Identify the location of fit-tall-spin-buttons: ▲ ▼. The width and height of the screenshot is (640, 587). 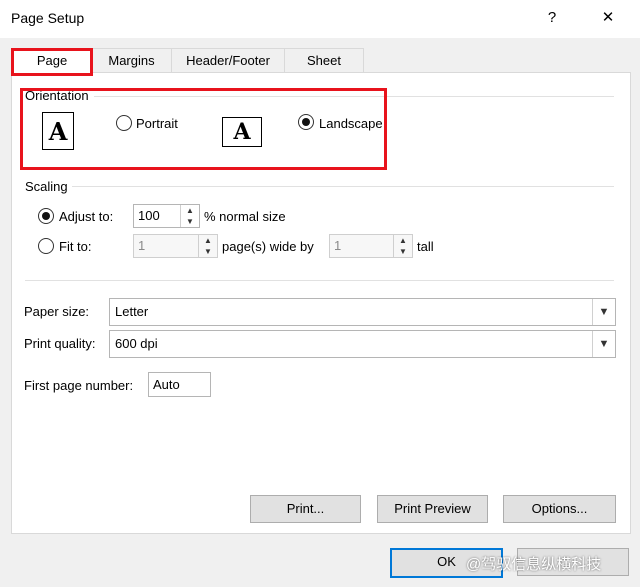
(402, 246).